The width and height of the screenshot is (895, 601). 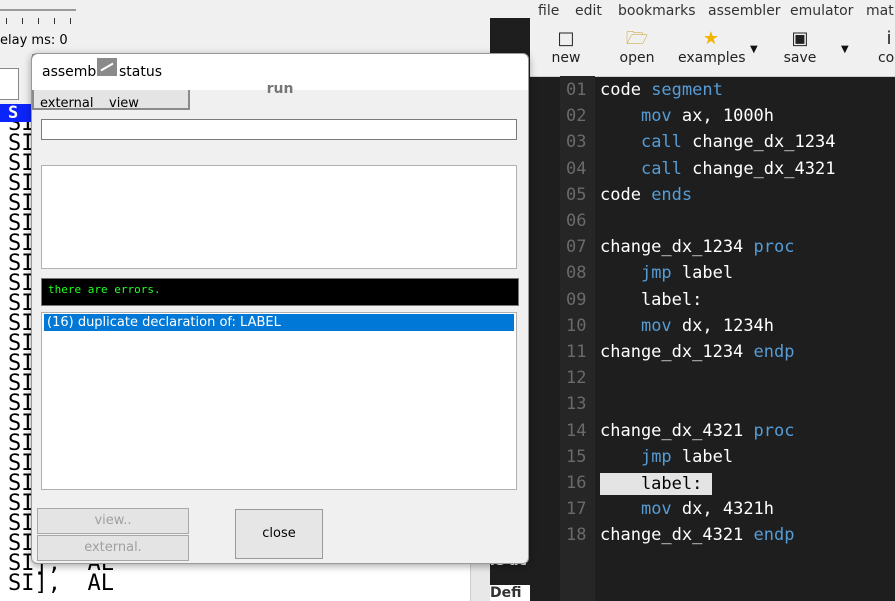 I want to click on code-line: change_dx_4321 endp, so click(x=697, y=535).